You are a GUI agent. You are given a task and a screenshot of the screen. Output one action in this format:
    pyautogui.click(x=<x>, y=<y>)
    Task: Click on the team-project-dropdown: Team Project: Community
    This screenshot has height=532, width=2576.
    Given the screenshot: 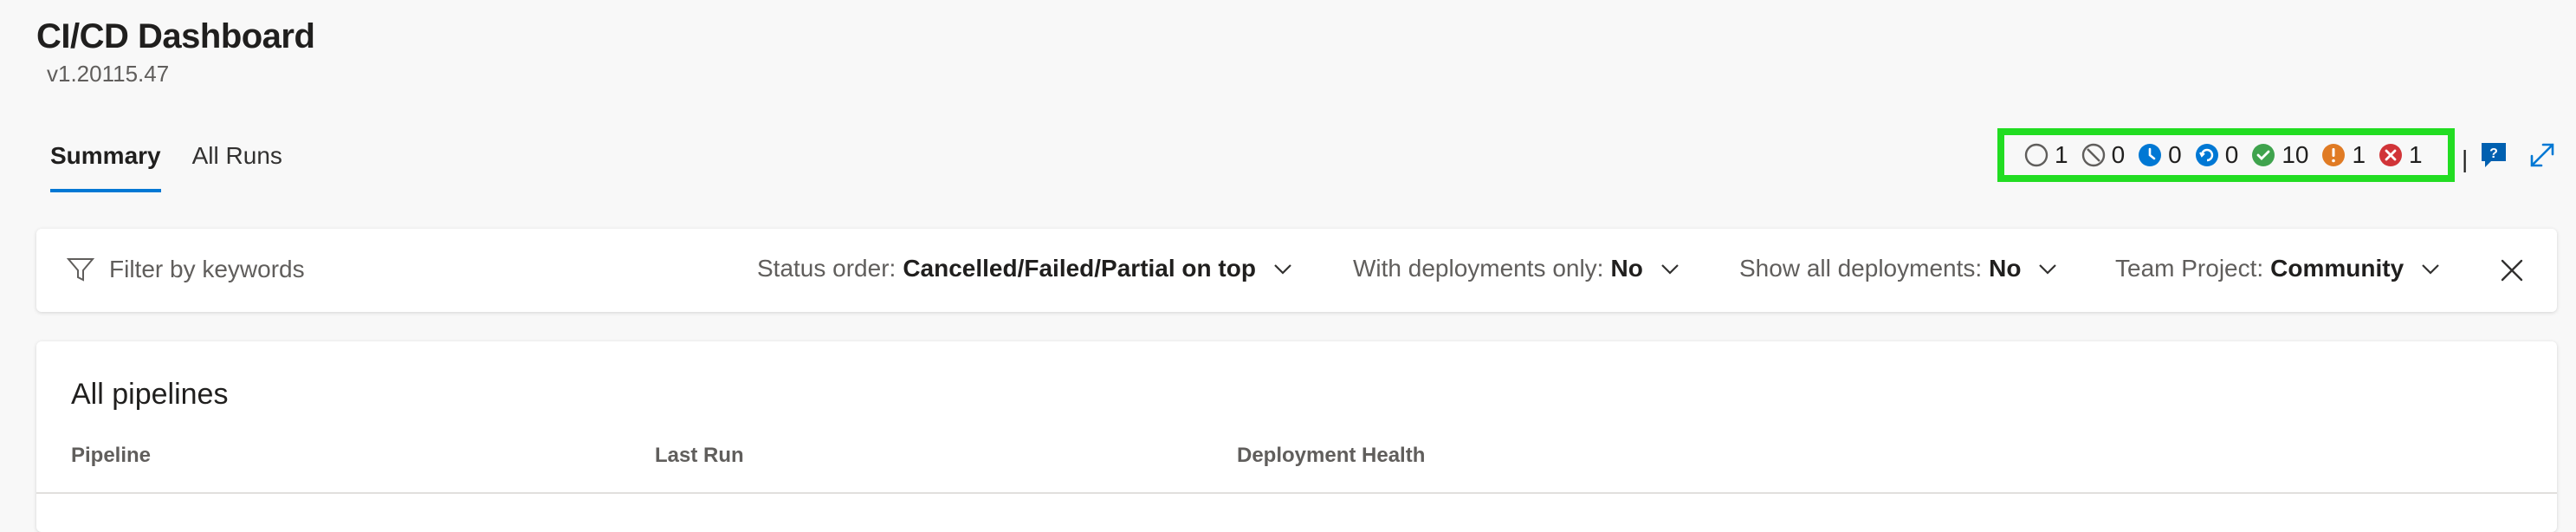 What is the action you would take?
    pyautogui.click(x=2278, y=268)
    